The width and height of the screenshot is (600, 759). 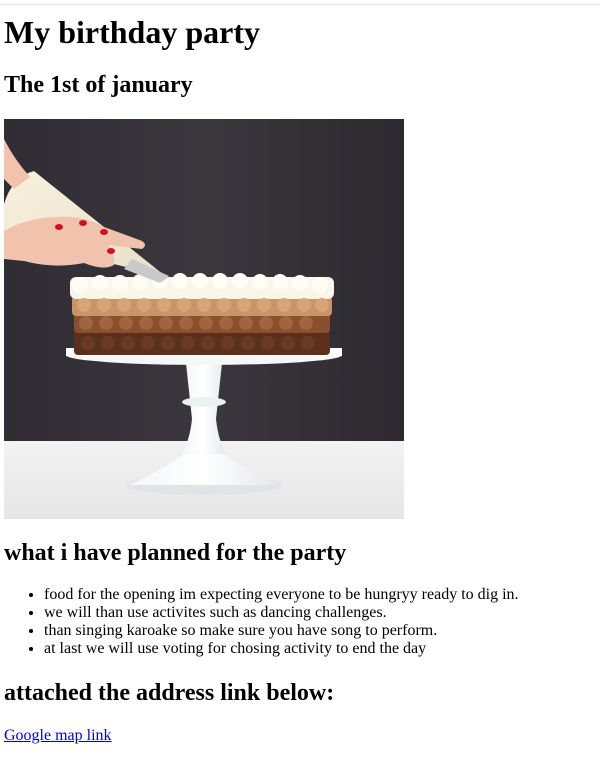 What do you see at coordinates (132, 32) in the screenshot?
I see `page-title: My birthday party` at bounding box center [132, 32].